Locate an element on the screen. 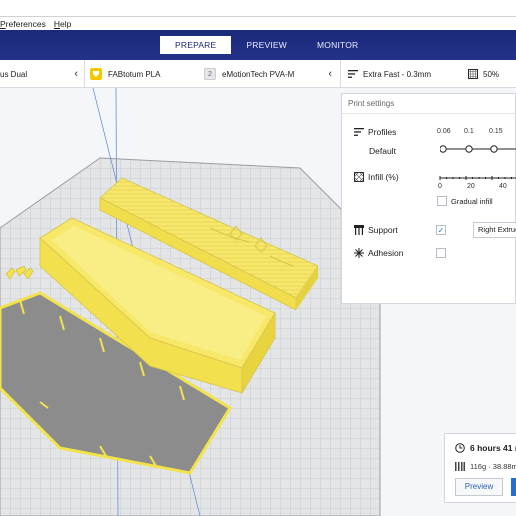 This screenshot has height=516, width=516. extruder-2-badge: 2 is located at coordinates (210, 74).